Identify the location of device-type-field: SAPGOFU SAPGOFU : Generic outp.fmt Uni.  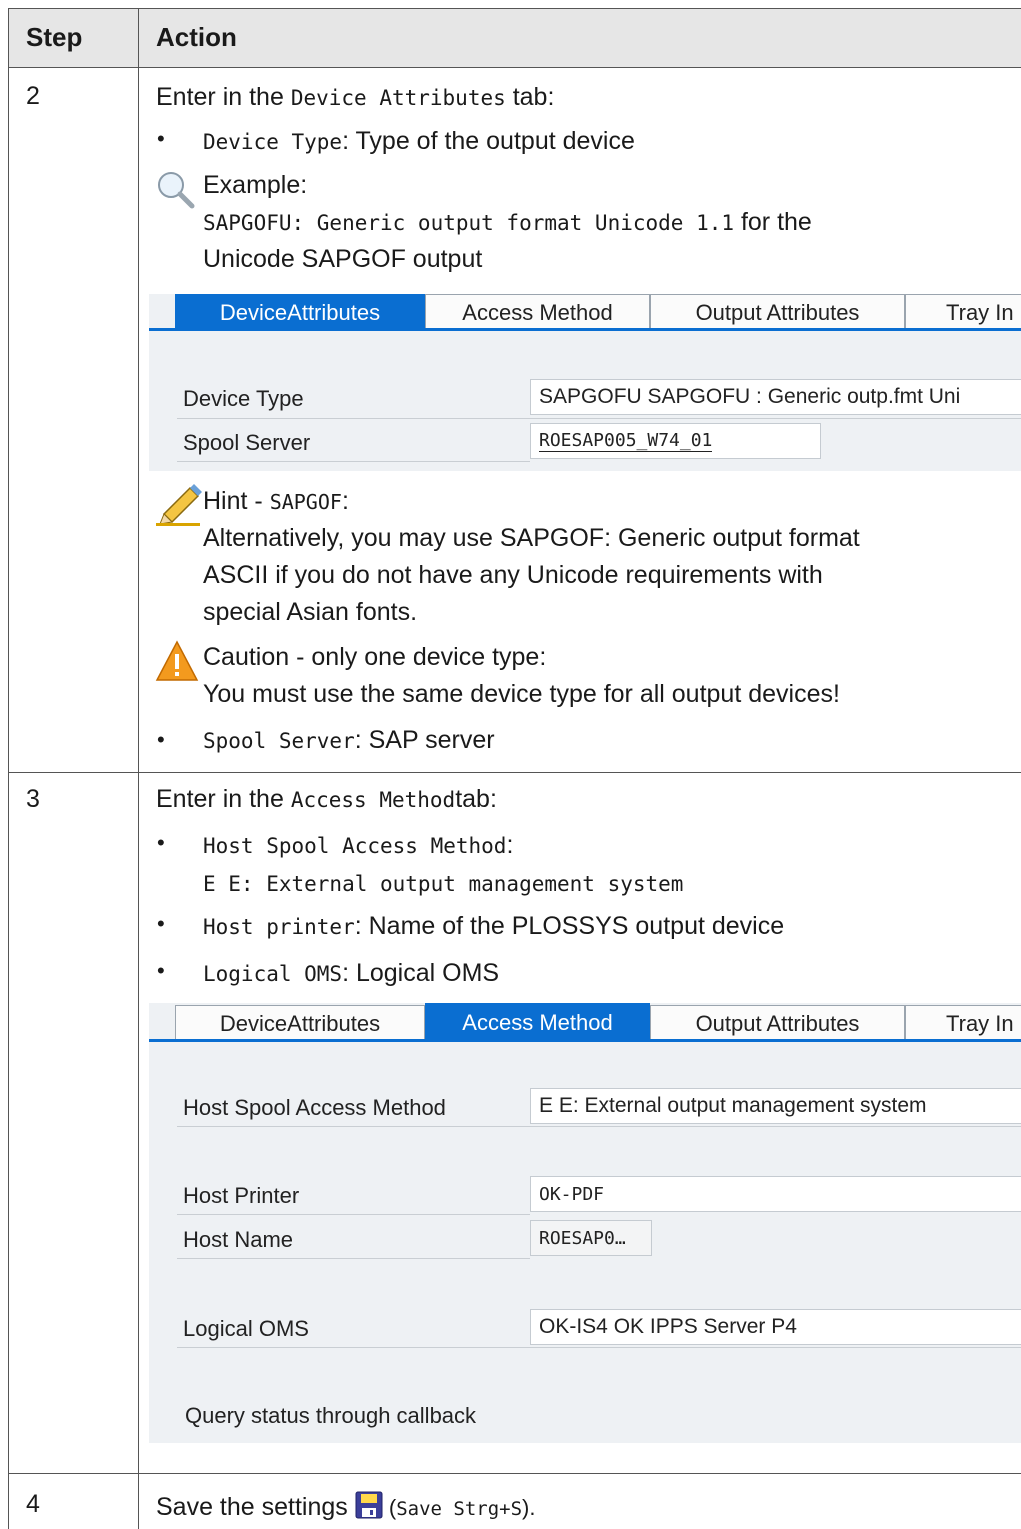
(775, 397).